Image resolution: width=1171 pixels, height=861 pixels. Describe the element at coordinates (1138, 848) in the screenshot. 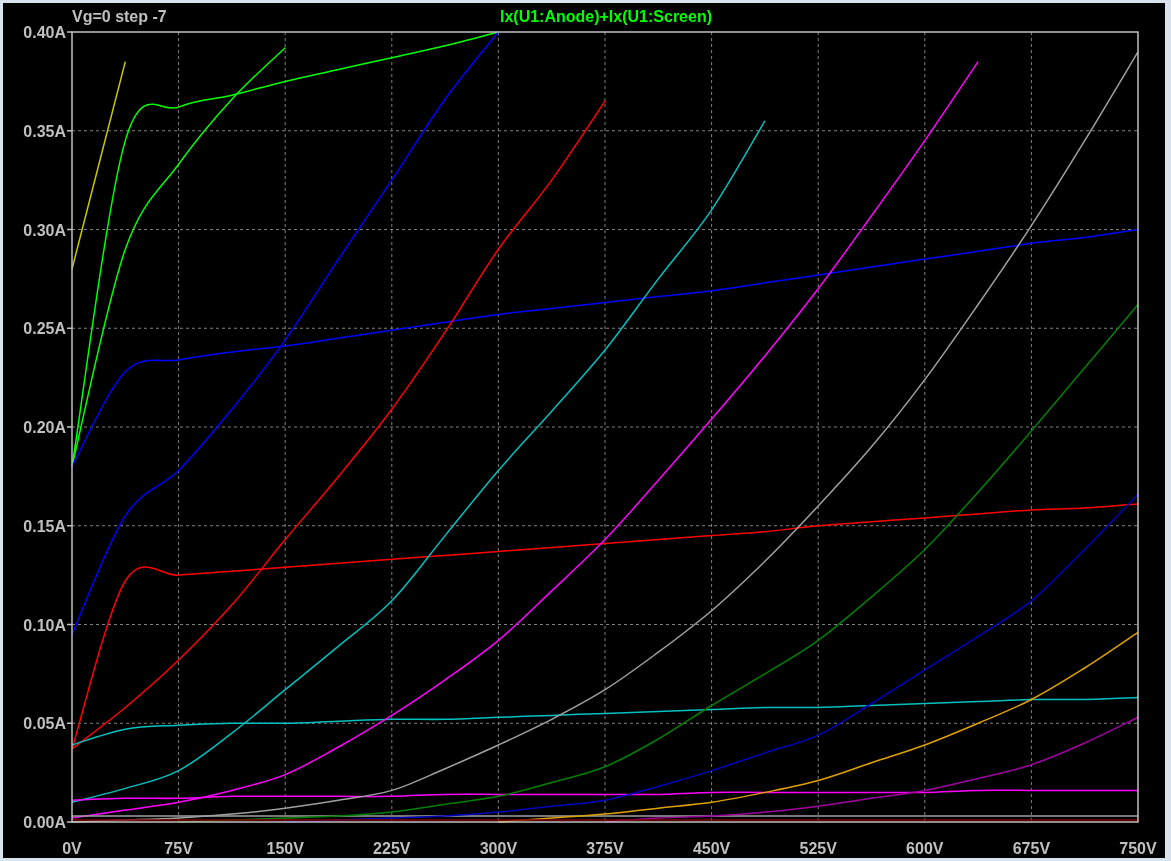

I see `x-tick-label: 750V` at that location.